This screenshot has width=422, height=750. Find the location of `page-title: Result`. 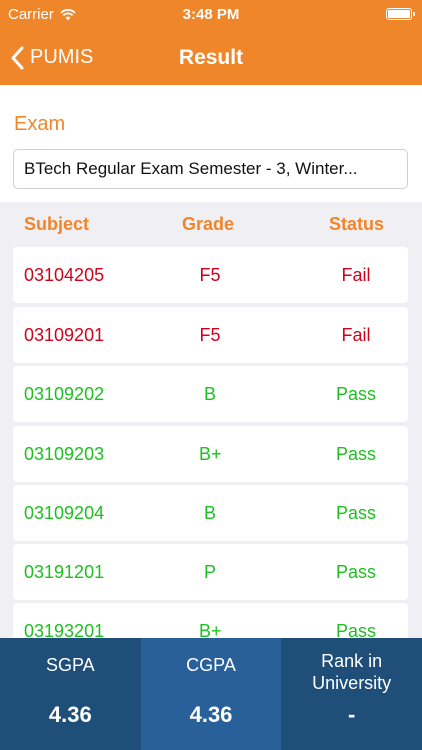

page-title: Result is located at coordinates (211, 57).